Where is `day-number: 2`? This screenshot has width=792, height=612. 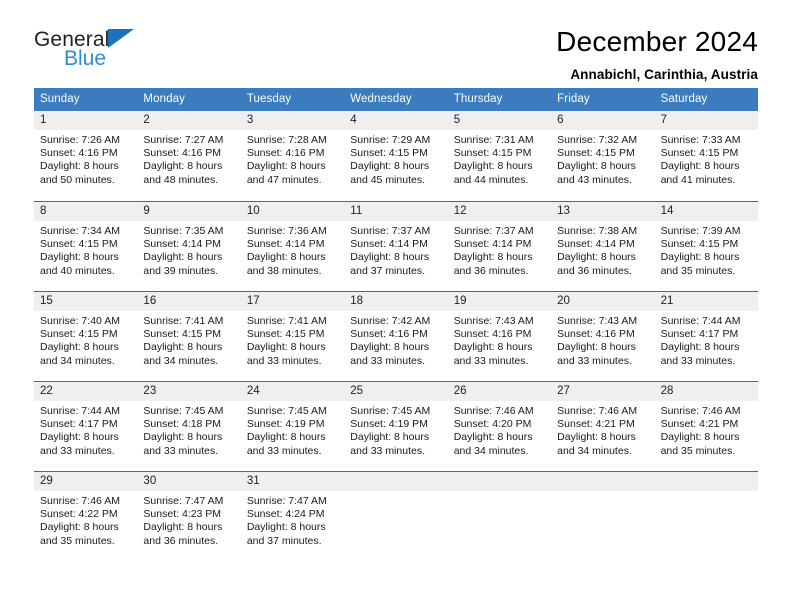
day-number: 2 is located at coordinates (189, 120).